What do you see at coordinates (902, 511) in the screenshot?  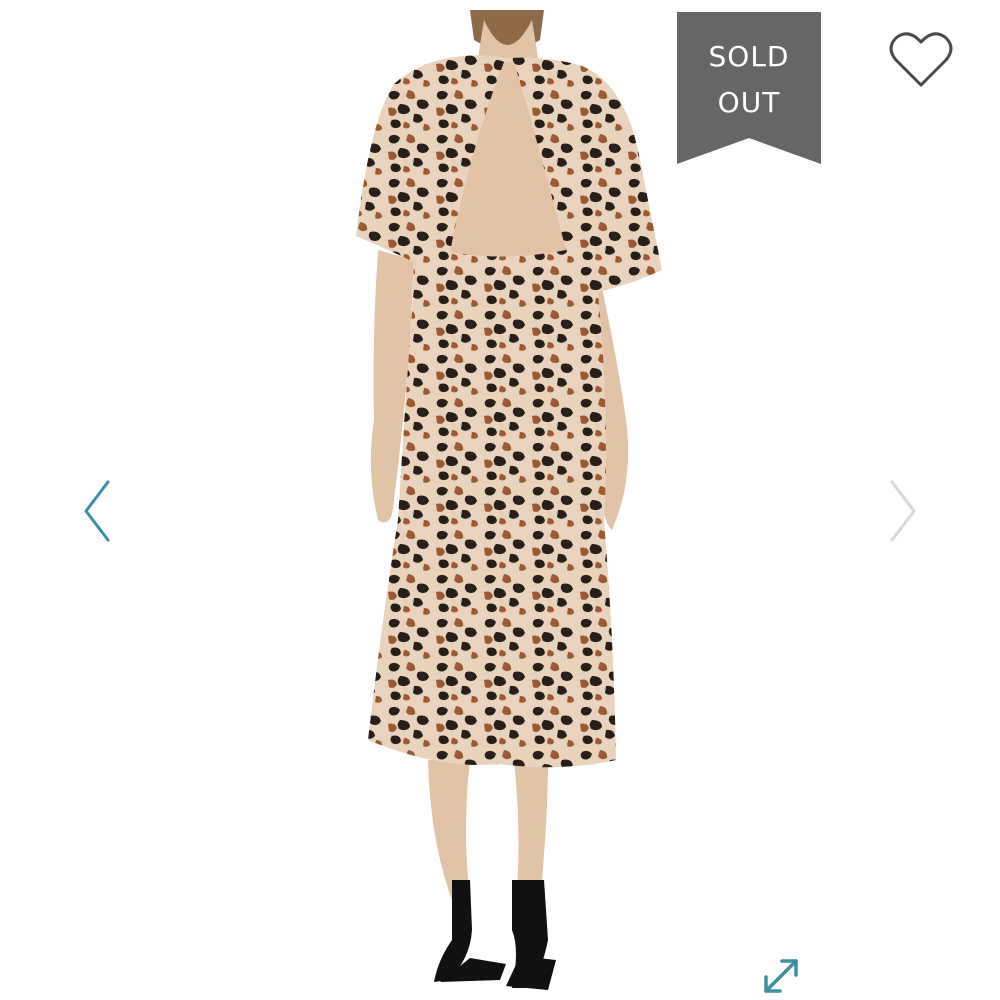 I see `chevron-right-icon` at bounding box center [902, 511].